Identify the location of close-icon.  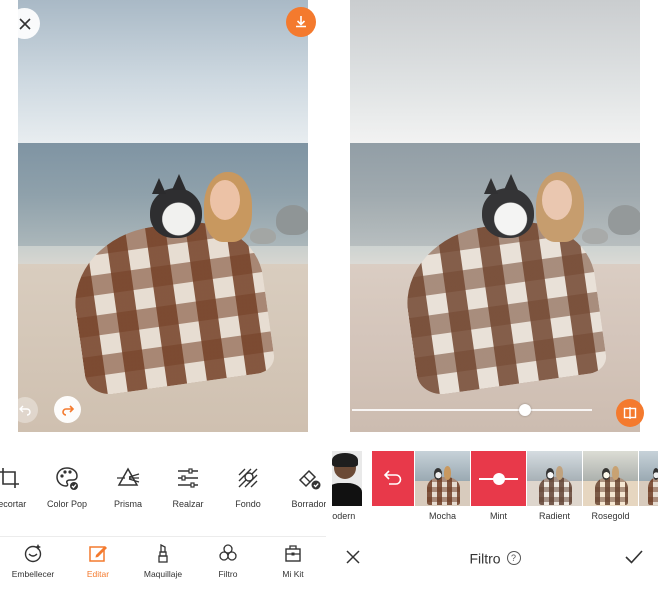
(24, 23).